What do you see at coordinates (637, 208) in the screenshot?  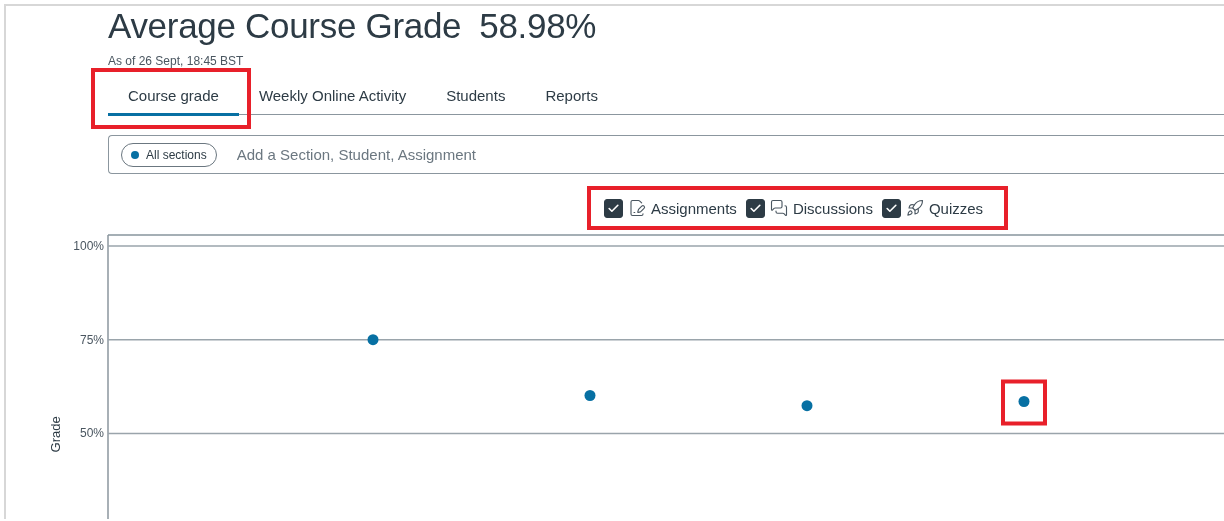 I see `document-pen-icon` at bounding box center [637, 208].